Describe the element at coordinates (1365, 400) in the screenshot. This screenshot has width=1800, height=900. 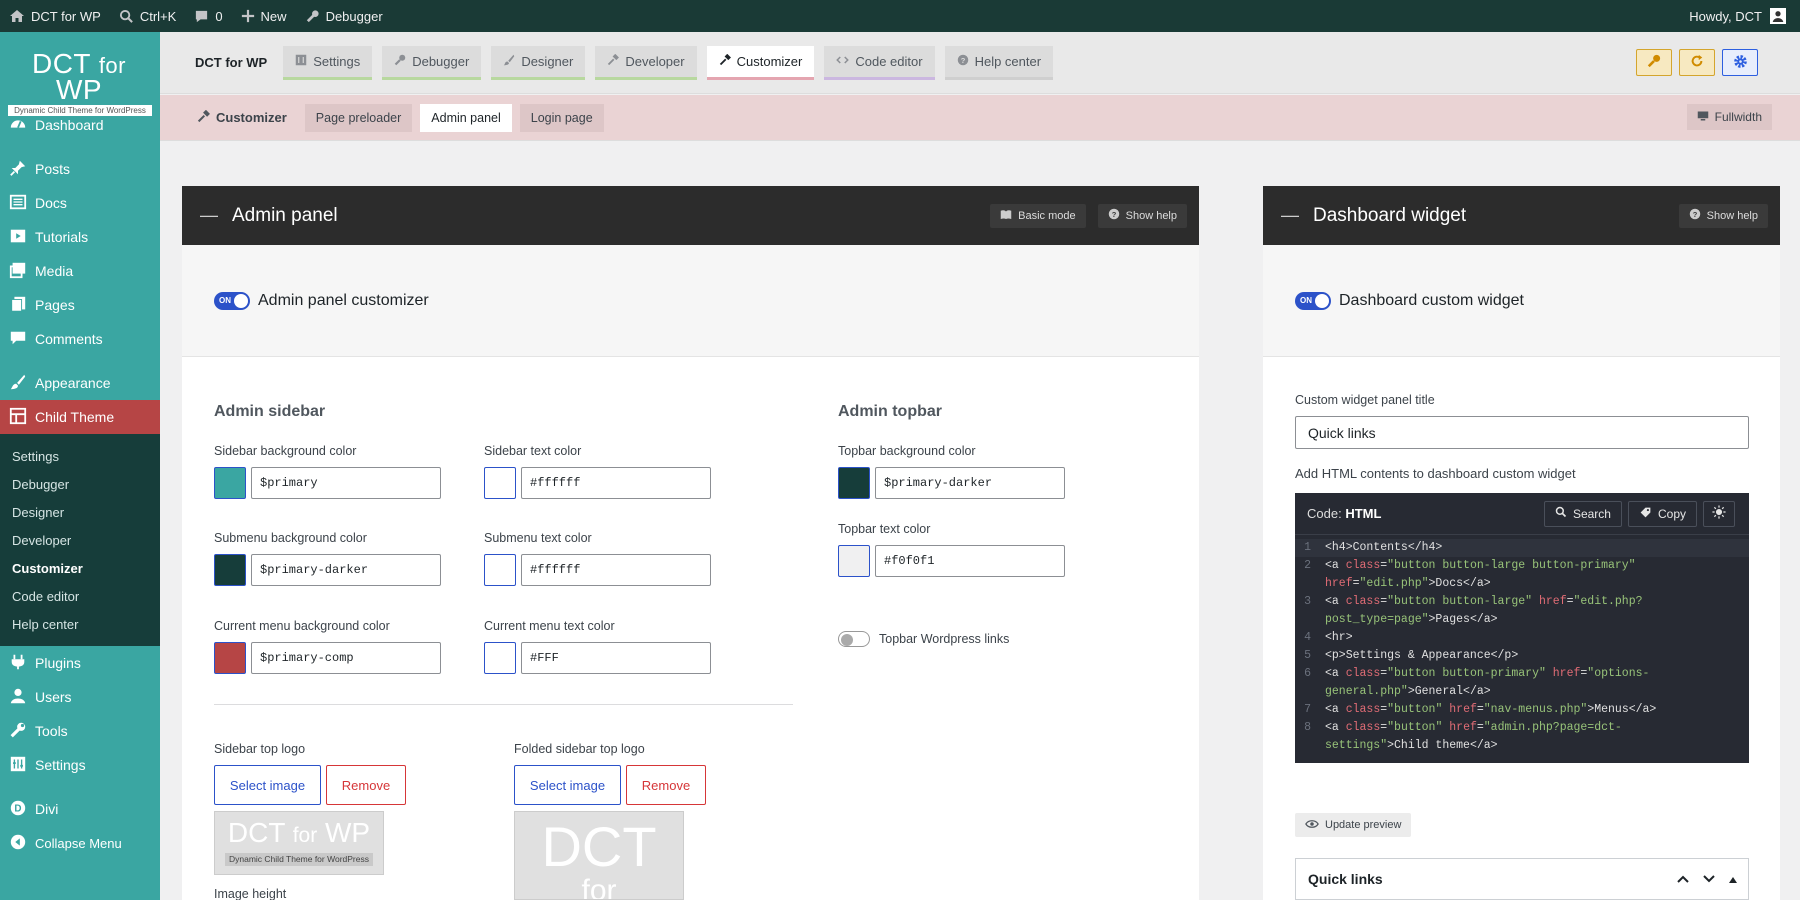
I see `panel-title-label: Custom widget panel title` at that location.